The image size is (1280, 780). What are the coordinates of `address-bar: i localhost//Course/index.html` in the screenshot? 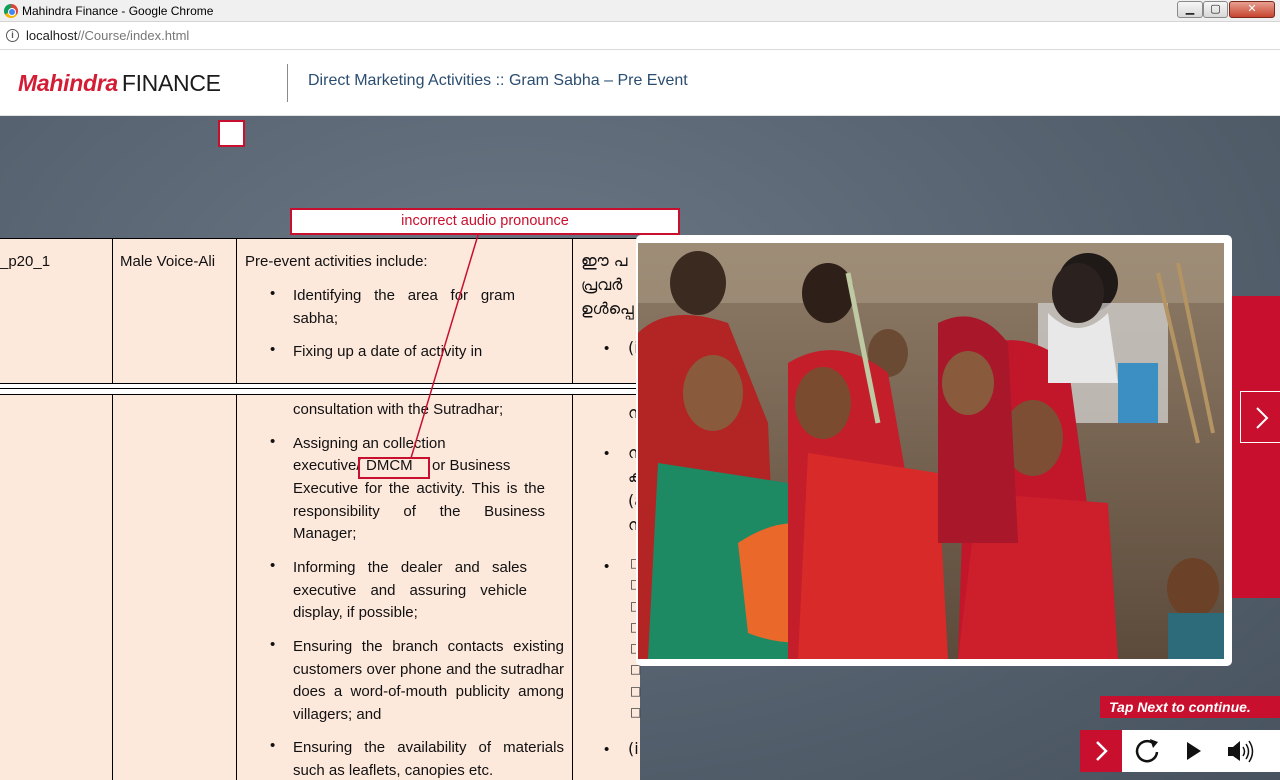 It's located at (640, 36).